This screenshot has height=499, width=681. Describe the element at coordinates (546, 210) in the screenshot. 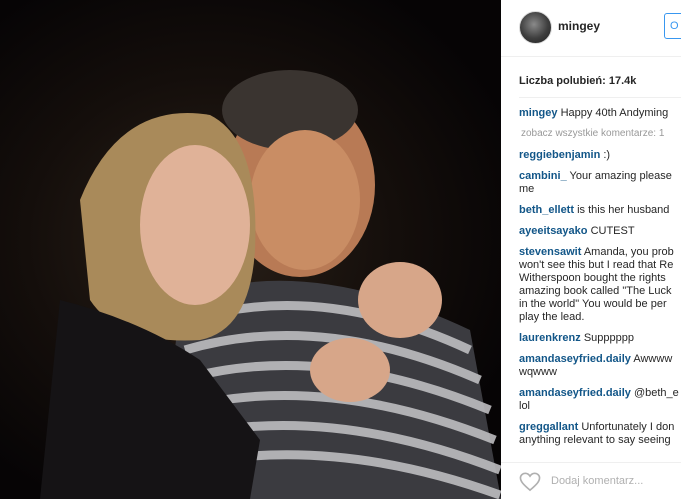

I see `comment-username: beth_ellett` at that location.